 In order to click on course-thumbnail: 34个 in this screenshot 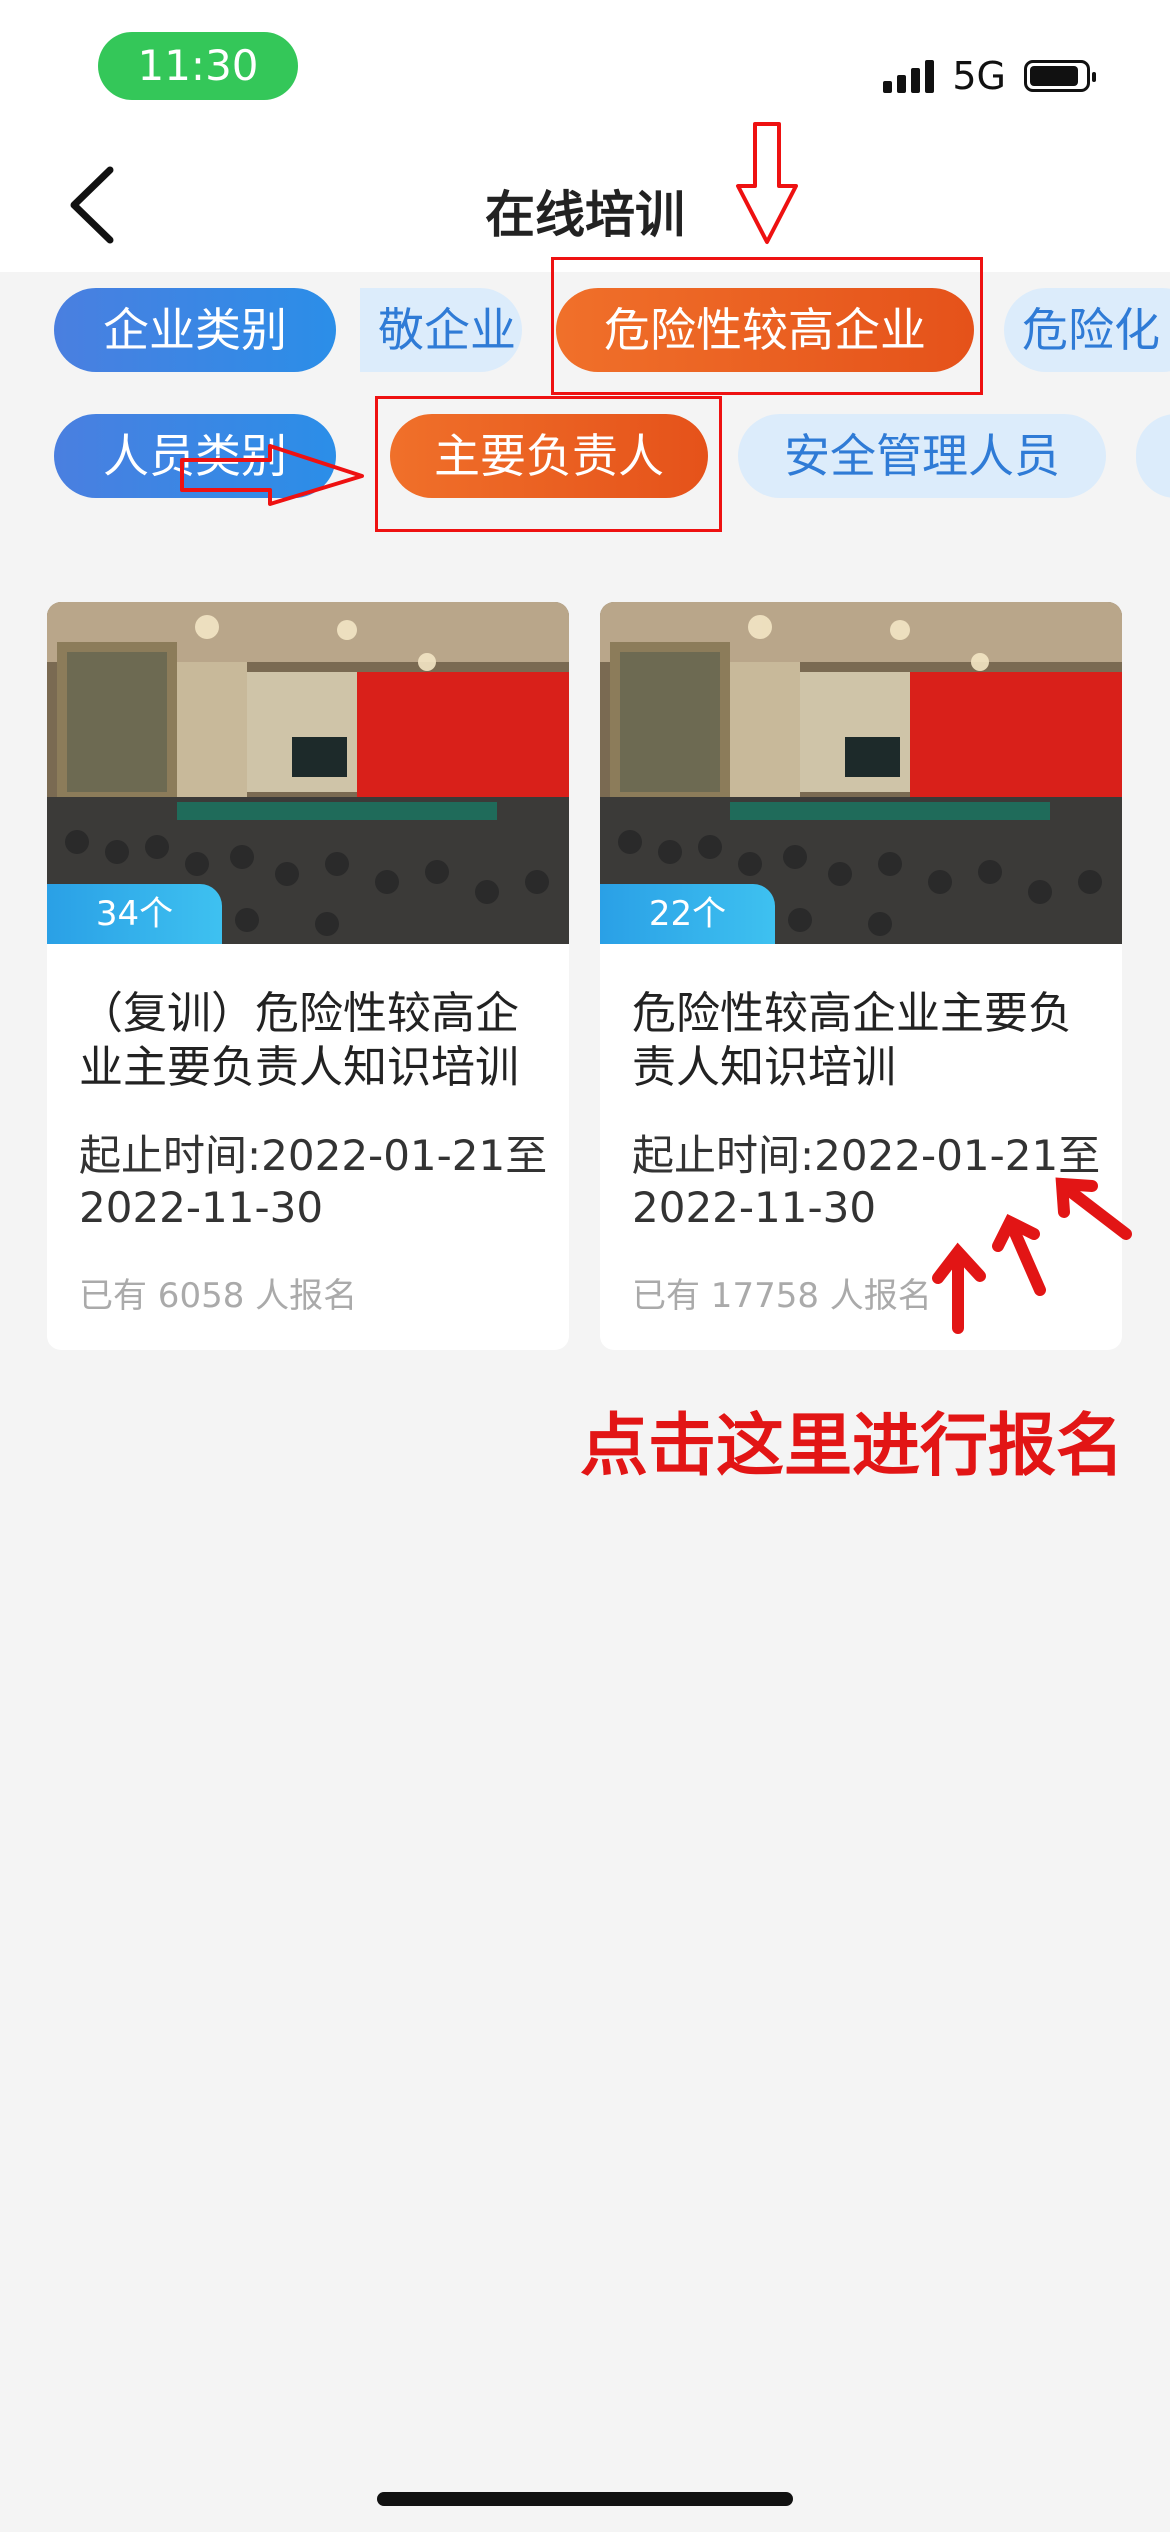, I will do `click(308, 773)`.